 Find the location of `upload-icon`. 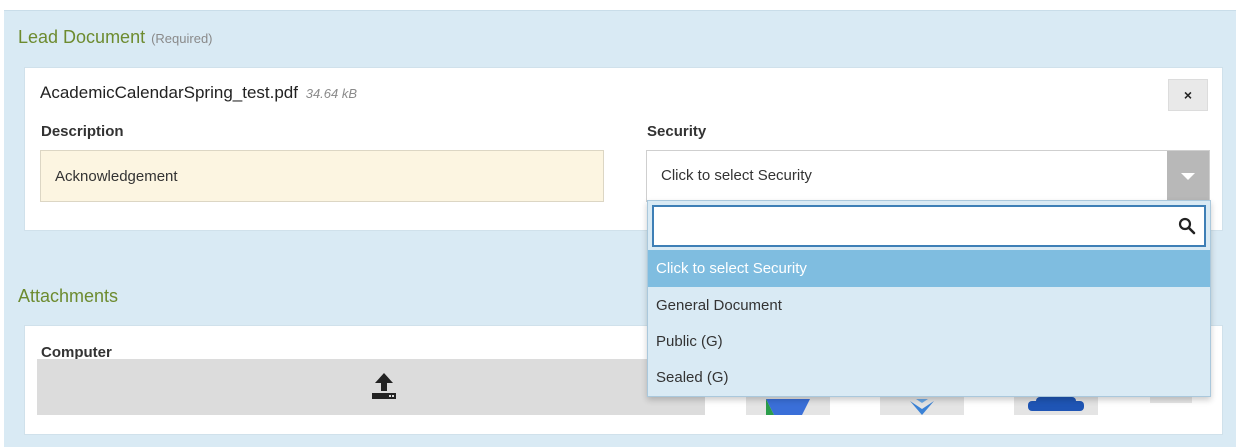

upload-icon is located at coordinates (384, 386).